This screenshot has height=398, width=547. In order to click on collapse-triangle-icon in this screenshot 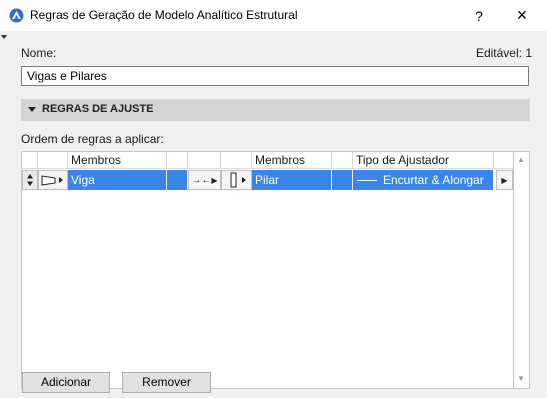, I will do `click(32, 109)`.